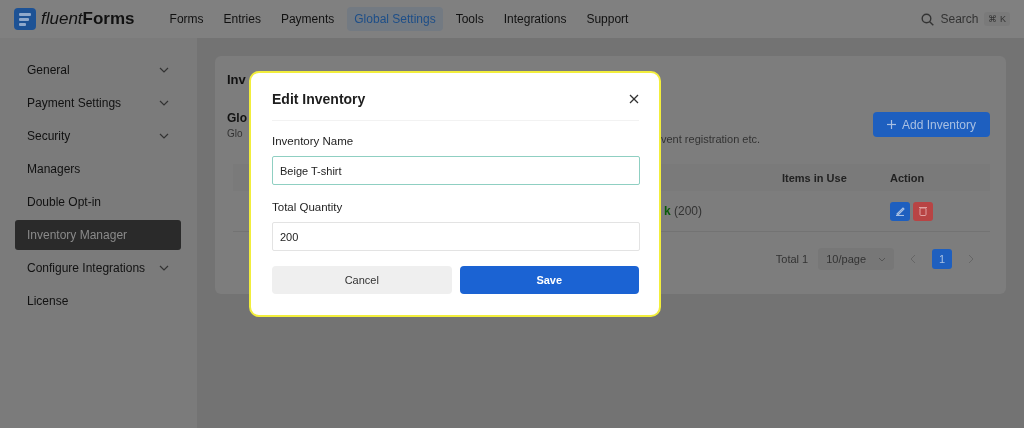  What do you see at coordinates (891, 124) in the screenshot?
I see `plus-icon` at bounding box center [891, 124].